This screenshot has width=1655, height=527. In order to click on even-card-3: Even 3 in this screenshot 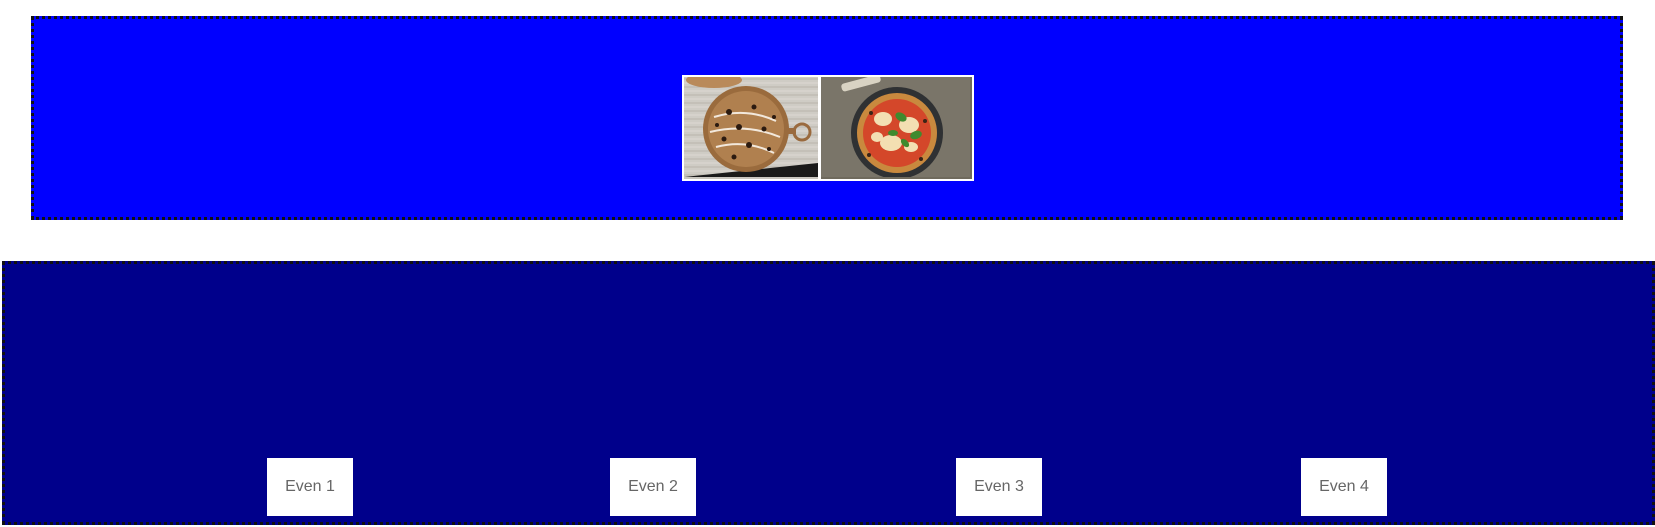, I will do `click(999, 487)`.